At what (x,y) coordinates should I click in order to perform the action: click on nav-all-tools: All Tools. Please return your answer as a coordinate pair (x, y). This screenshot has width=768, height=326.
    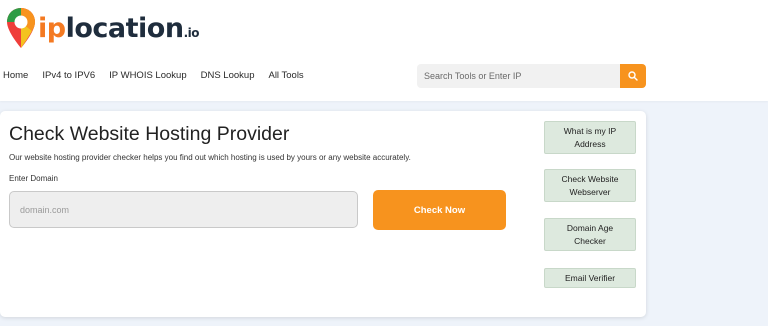
    Looking at the image, I should click on (285, 75).